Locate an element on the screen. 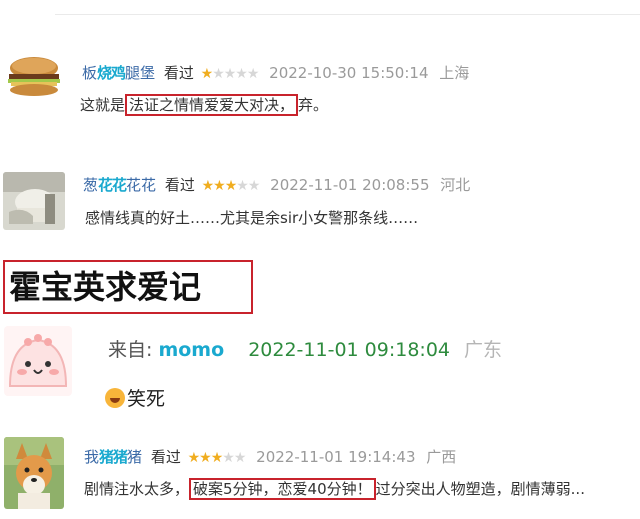  comment-meta: 我猪猪猪 看过 ★★★★★ 2022-11-01 19:14:43 广西 is located at coordinates (270, 457).